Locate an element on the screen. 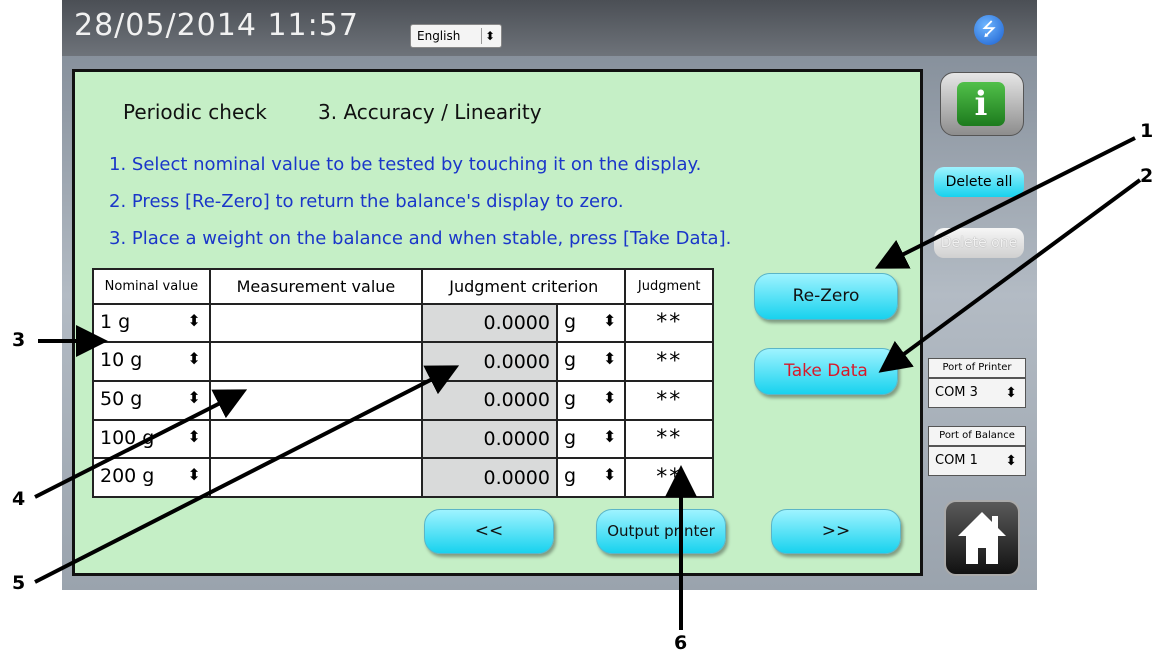 The height and width of the screenshot is (657, 1166). callout-label-4: 4 is located at coordinates (19, 499).